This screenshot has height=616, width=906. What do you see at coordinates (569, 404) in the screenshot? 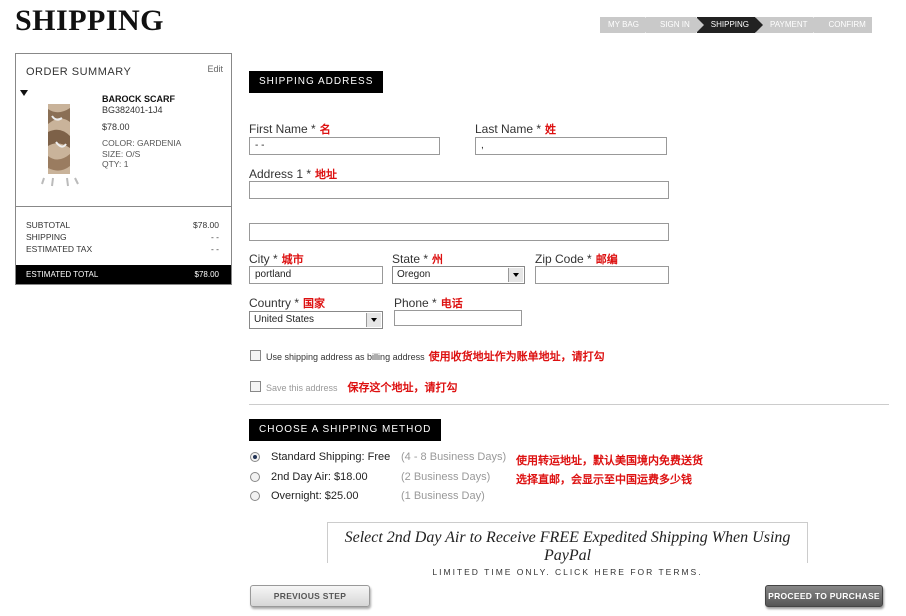
I see `section-divider` at bounding box center [569, 404].